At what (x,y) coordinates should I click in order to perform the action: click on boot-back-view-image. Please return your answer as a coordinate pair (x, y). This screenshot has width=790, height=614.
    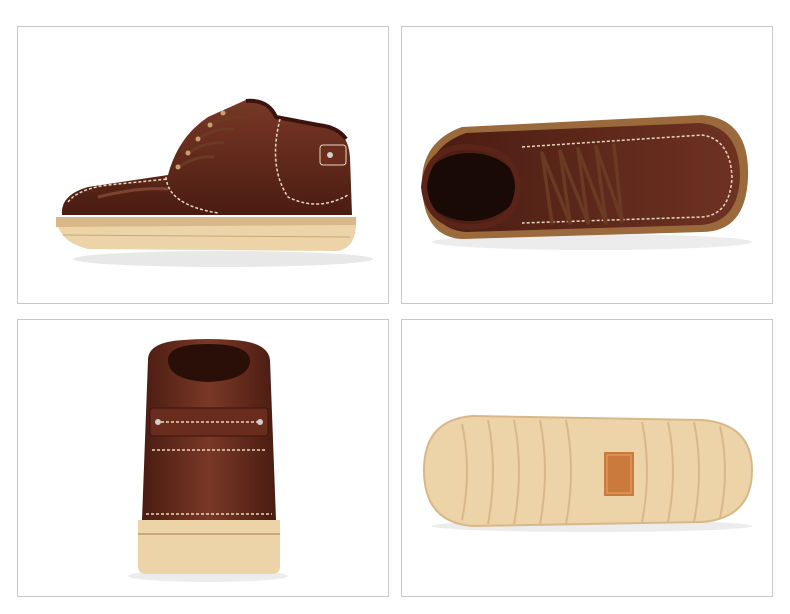
    Looking at the image, I should click on (208, 460).